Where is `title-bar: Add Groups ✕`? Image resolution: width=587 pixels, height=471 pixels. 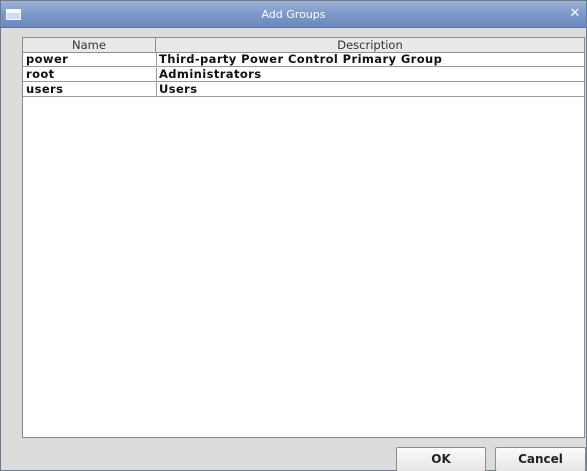 title-bar: Add Groups ✕ is located at coordinates (293, 14).